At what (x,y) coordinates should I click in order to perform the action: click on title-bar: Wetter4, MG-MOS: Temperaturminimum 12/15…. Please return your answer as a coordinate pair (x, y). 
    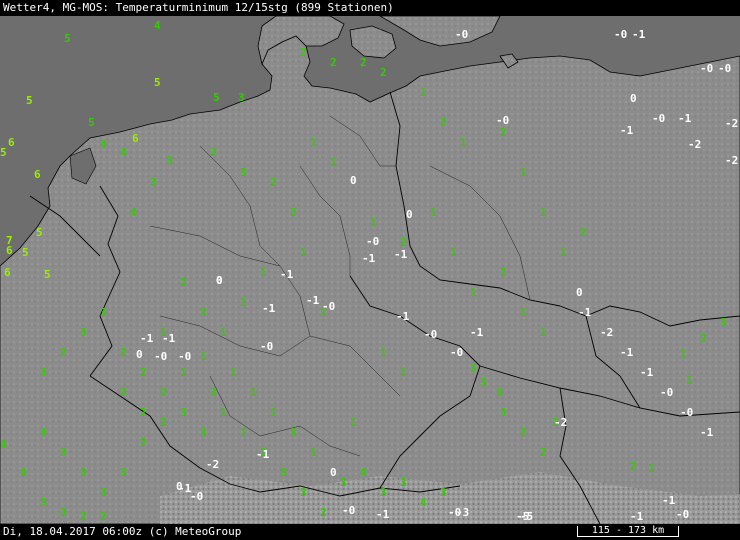
    Looking at the image, I should click on (370, 8).